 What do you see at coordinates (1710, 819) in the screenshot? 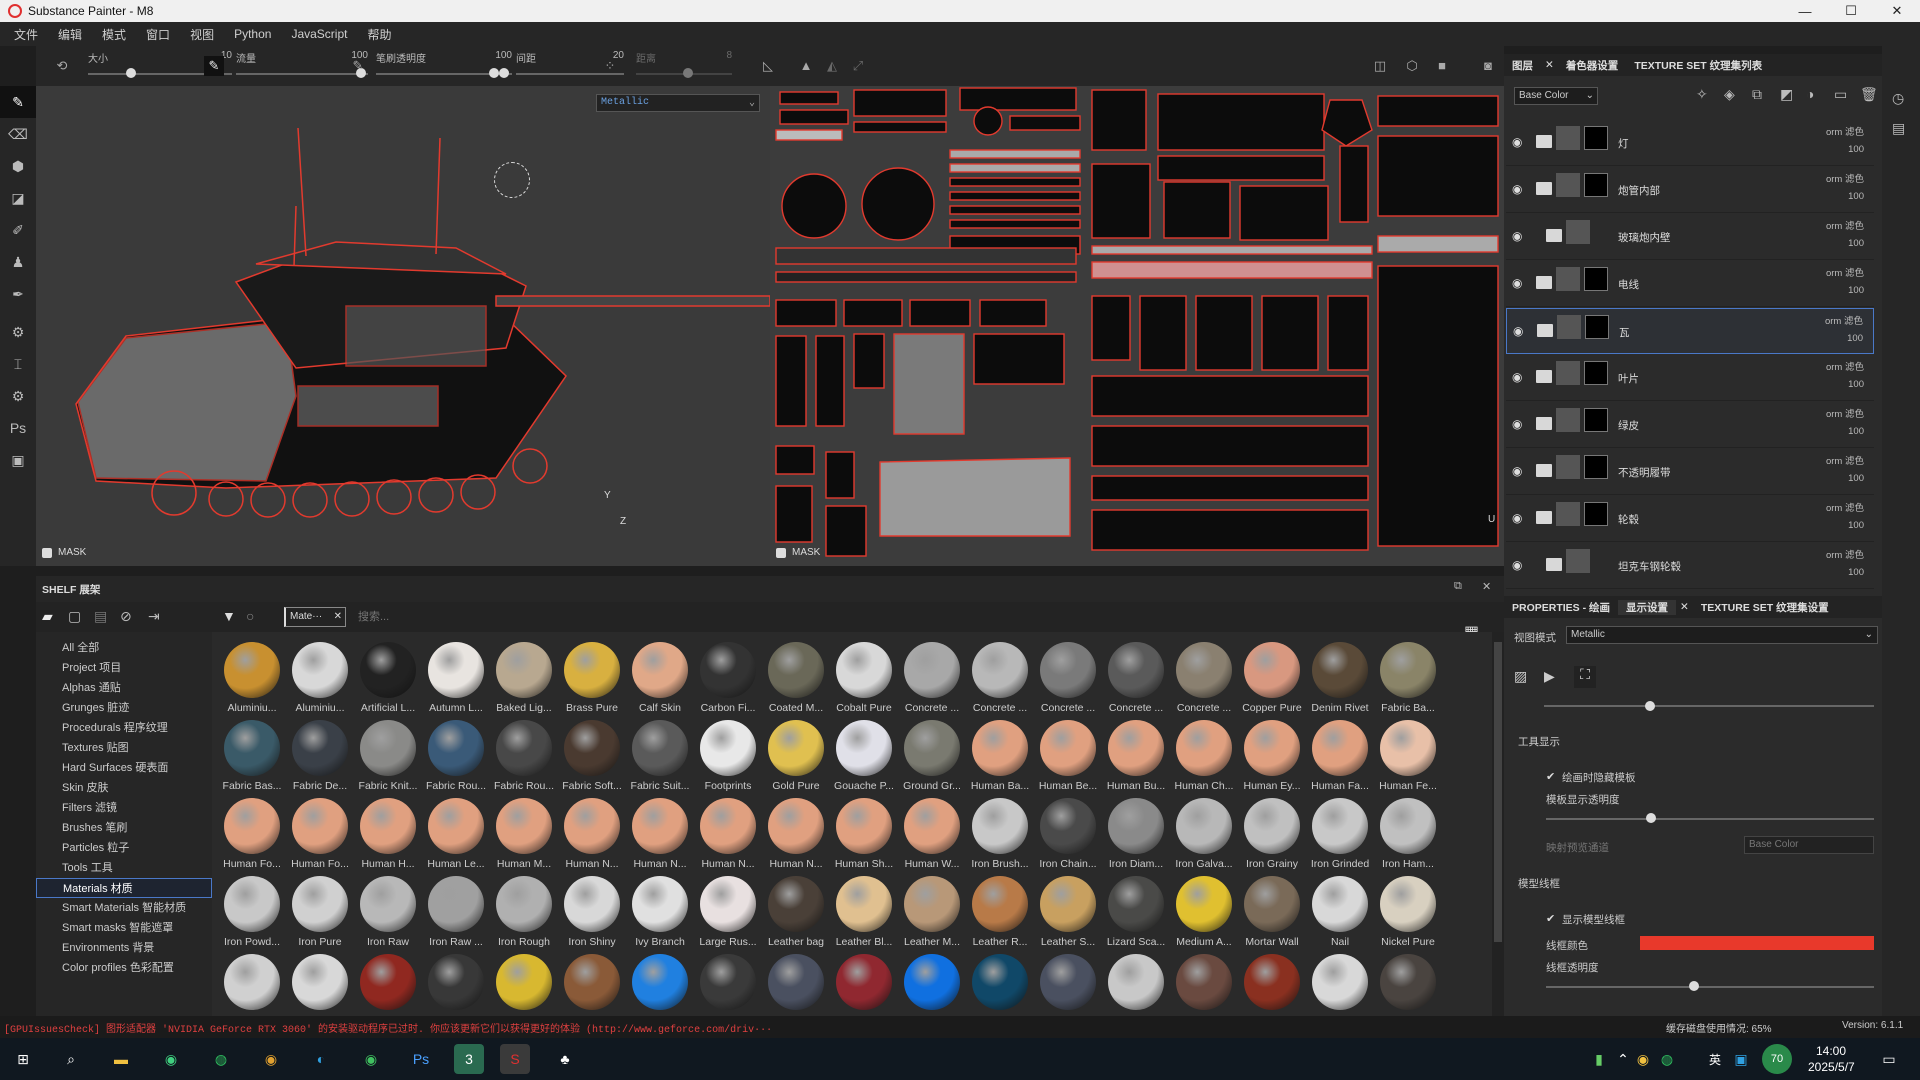
I see `stencil-opacity-track` at bounding box center [1710, 819].